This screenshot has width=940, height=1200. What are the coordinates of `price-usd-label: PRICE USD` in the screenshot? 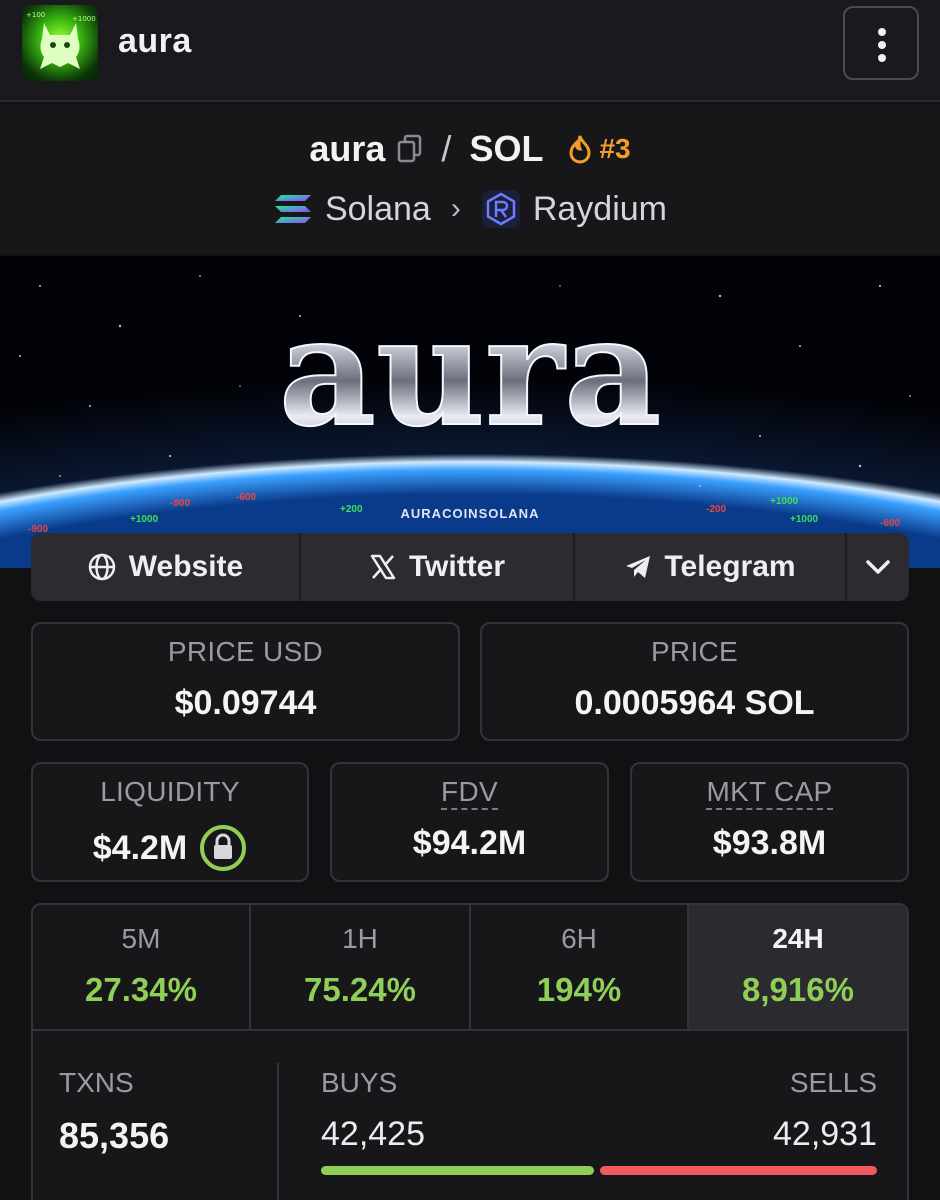 It's located at (245, 651).